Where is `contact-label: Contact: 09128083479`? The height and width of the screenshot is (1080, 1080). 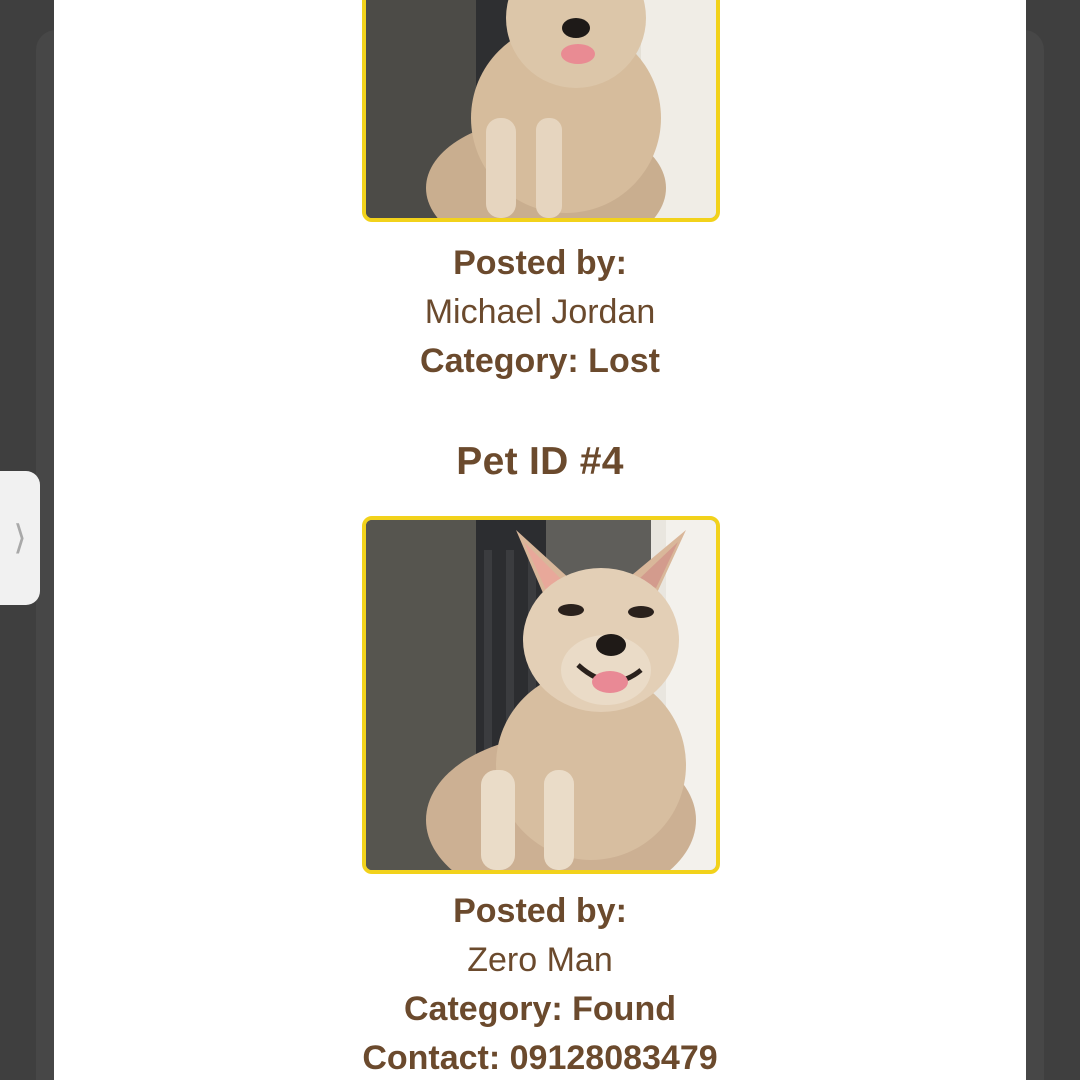 contact-label: Contact: 09128083479 is located at coordinates (540, 1058).